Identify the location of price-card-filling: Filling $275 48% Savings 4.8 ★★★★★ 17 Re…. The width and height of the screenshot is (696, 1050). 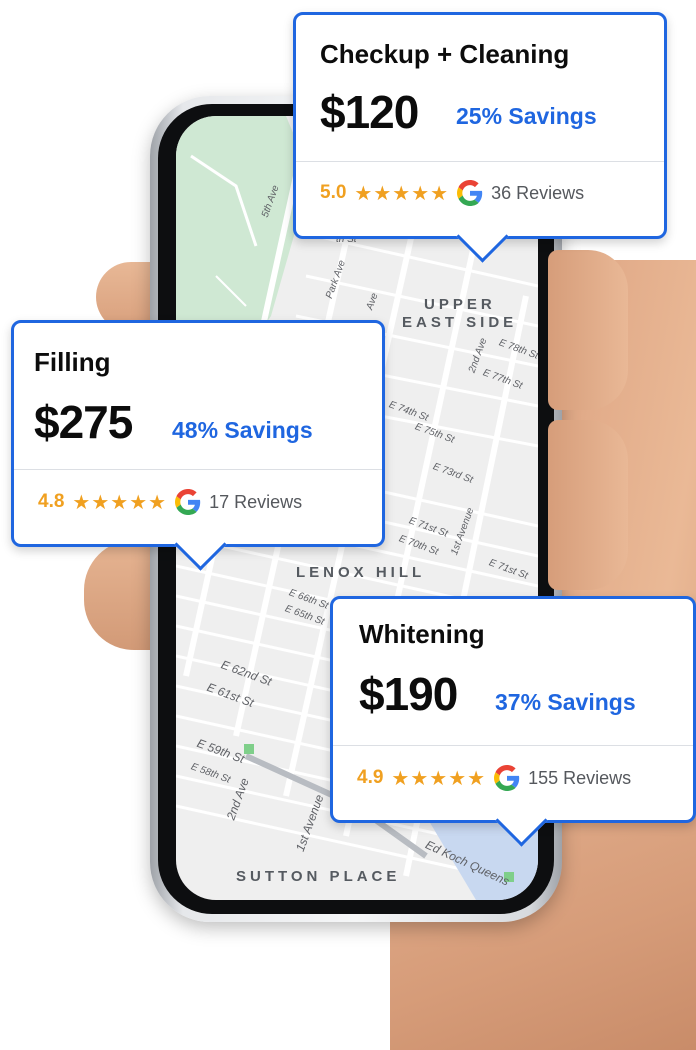
(198, 445).